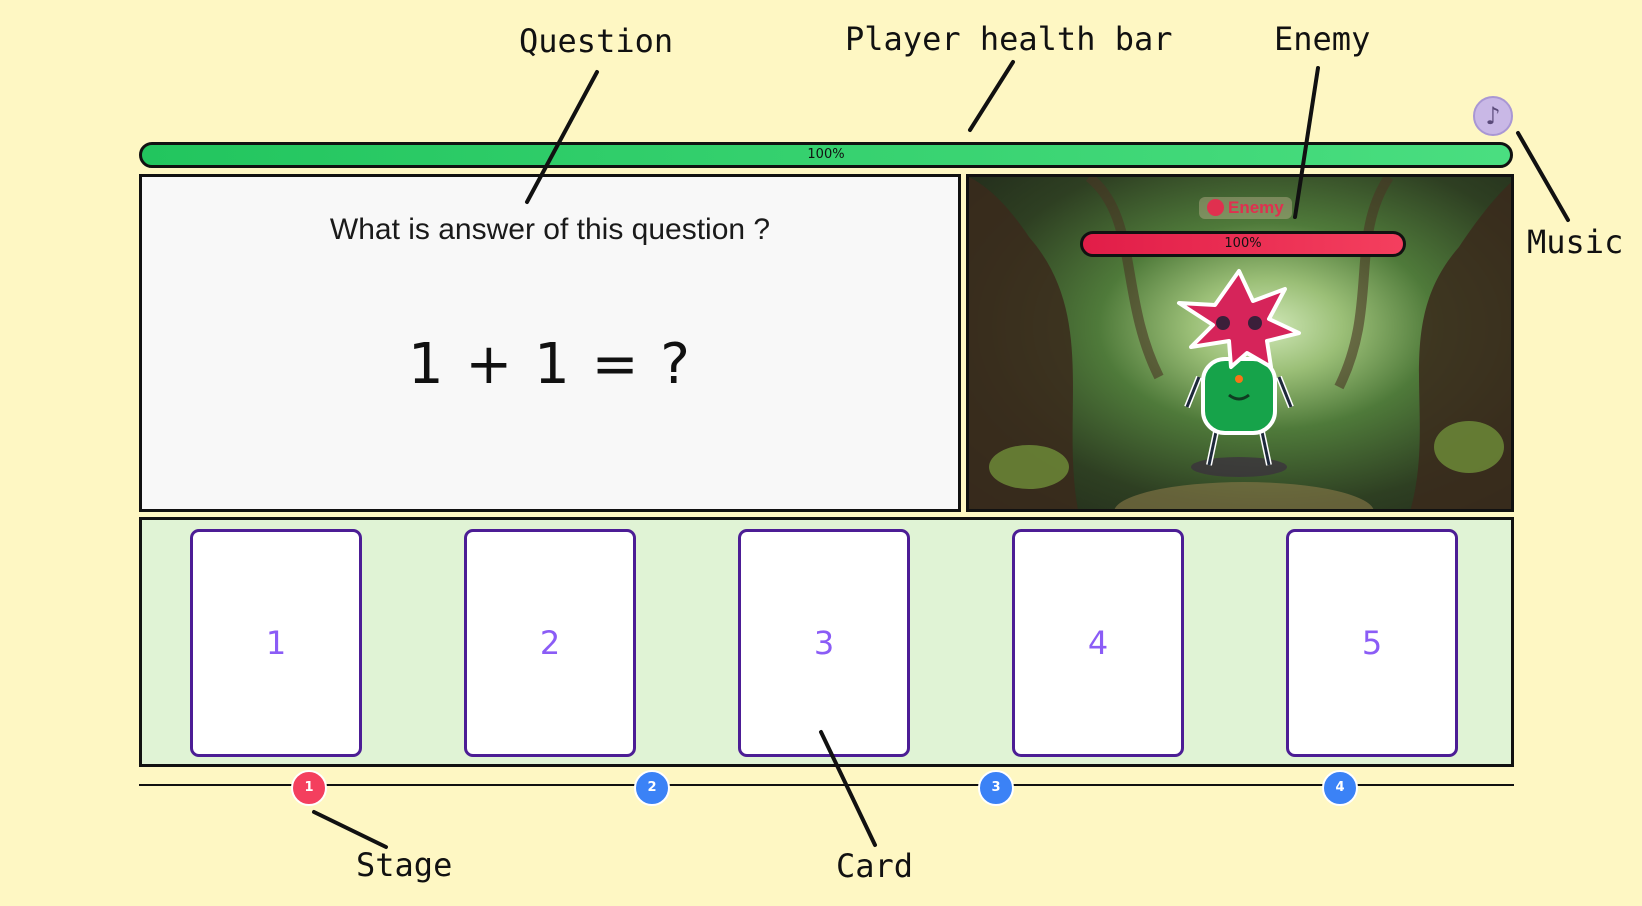 The height and width of the screenshot is (906, 1642). I want to click on card-label: 2, so click(550, 643).